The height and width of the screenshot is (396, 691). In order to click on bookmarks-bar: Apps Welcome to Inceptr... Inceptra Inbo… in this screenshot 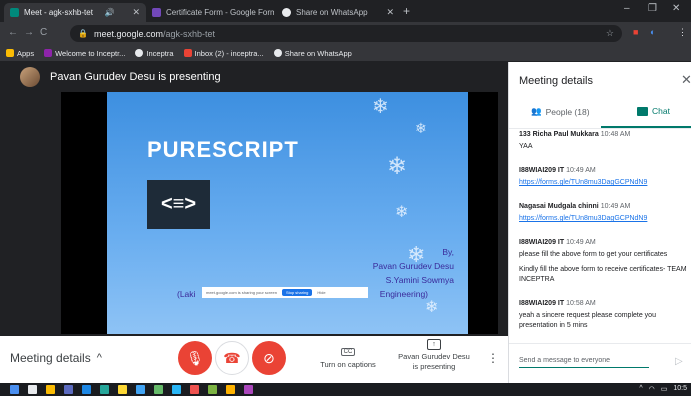, I will do `click(345, 53)`.